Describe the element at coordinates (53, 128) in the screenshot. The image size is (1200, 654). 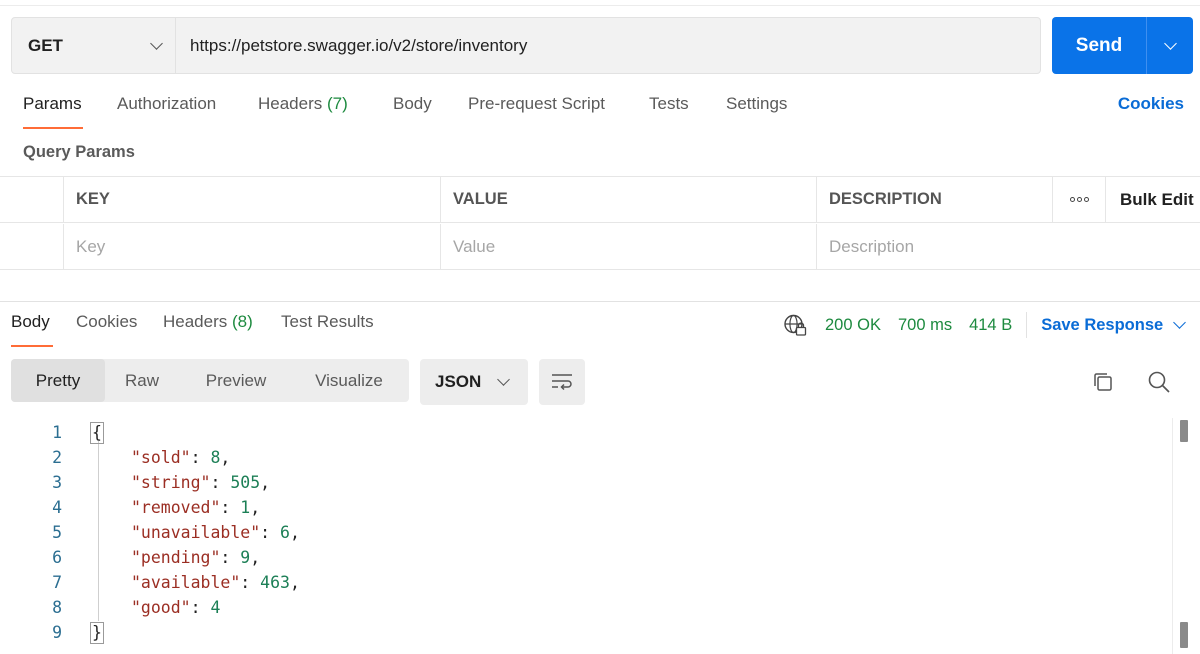
I see `active-tab-indicator` at that location.